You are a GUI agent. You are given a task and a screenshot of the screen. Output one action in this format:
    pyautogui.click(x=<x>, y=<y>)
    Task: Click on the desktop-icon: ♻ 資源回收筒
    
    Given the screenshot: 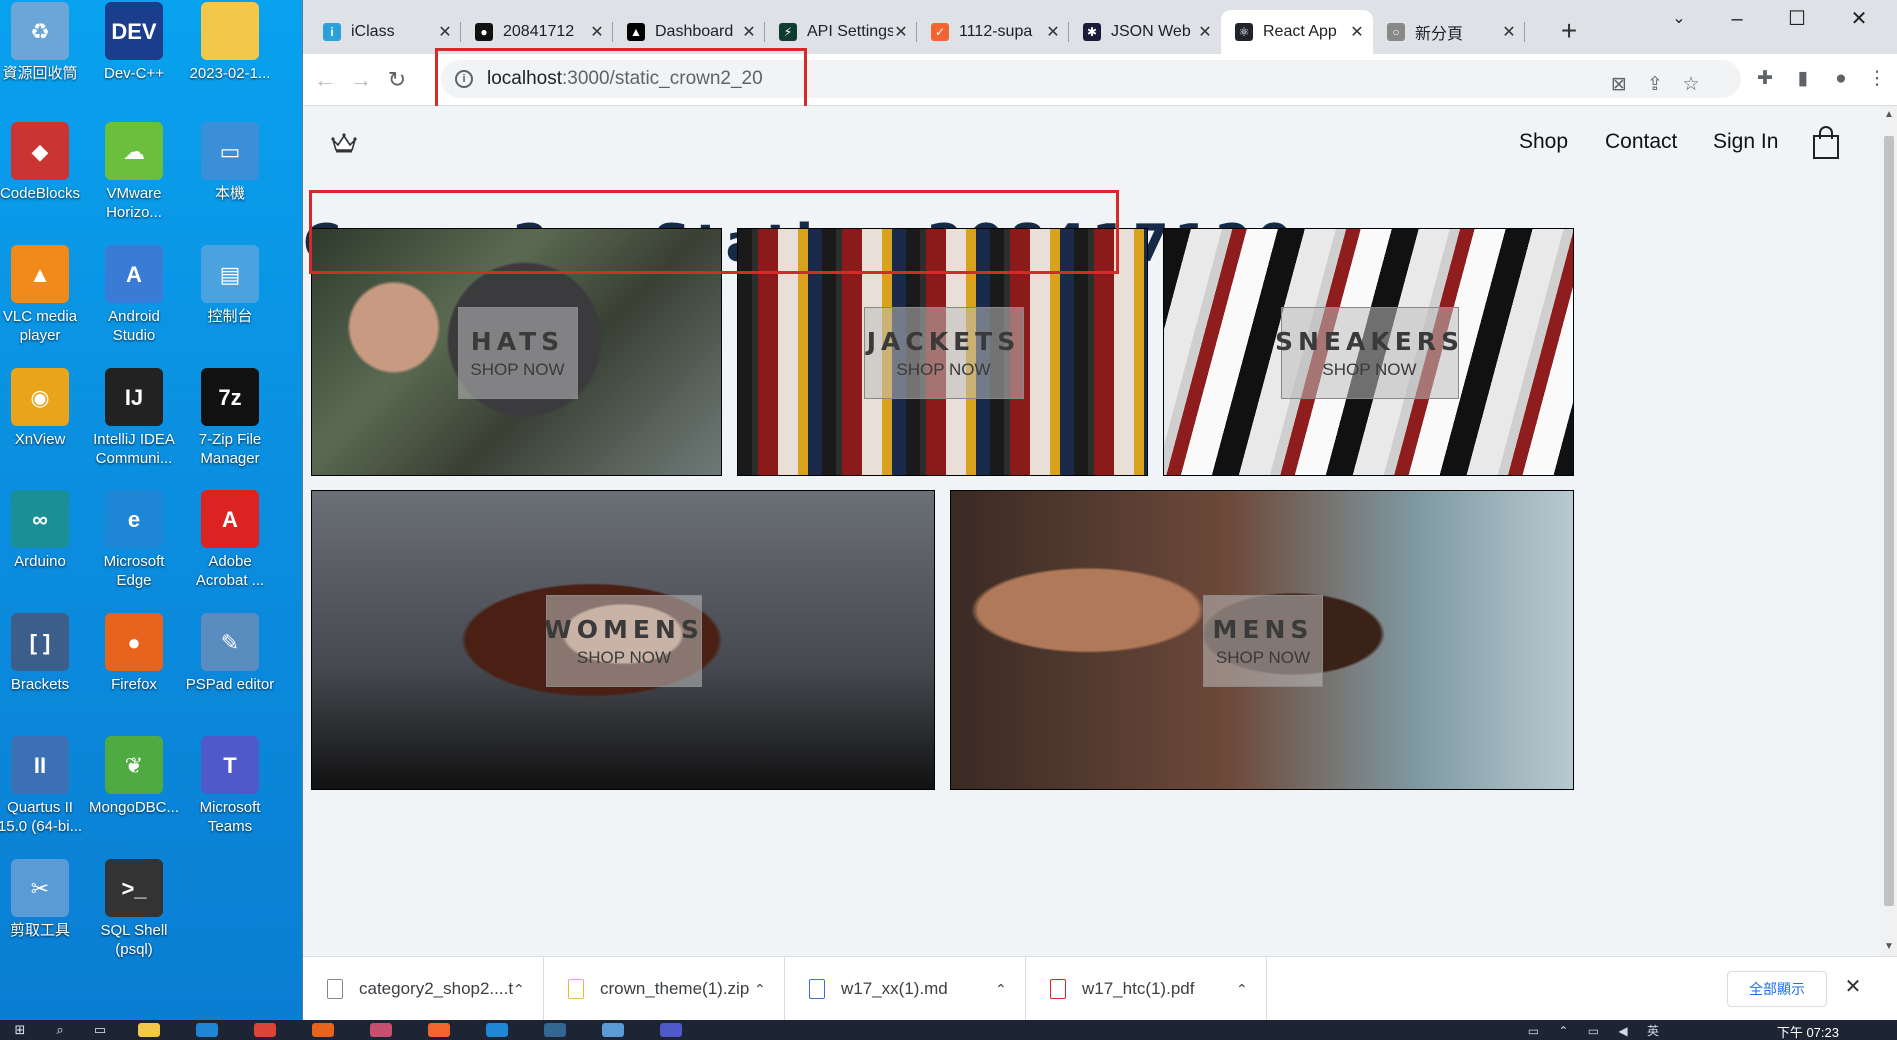 What is the action you would take?
    pyautogui.click(x=44, y=42)
    